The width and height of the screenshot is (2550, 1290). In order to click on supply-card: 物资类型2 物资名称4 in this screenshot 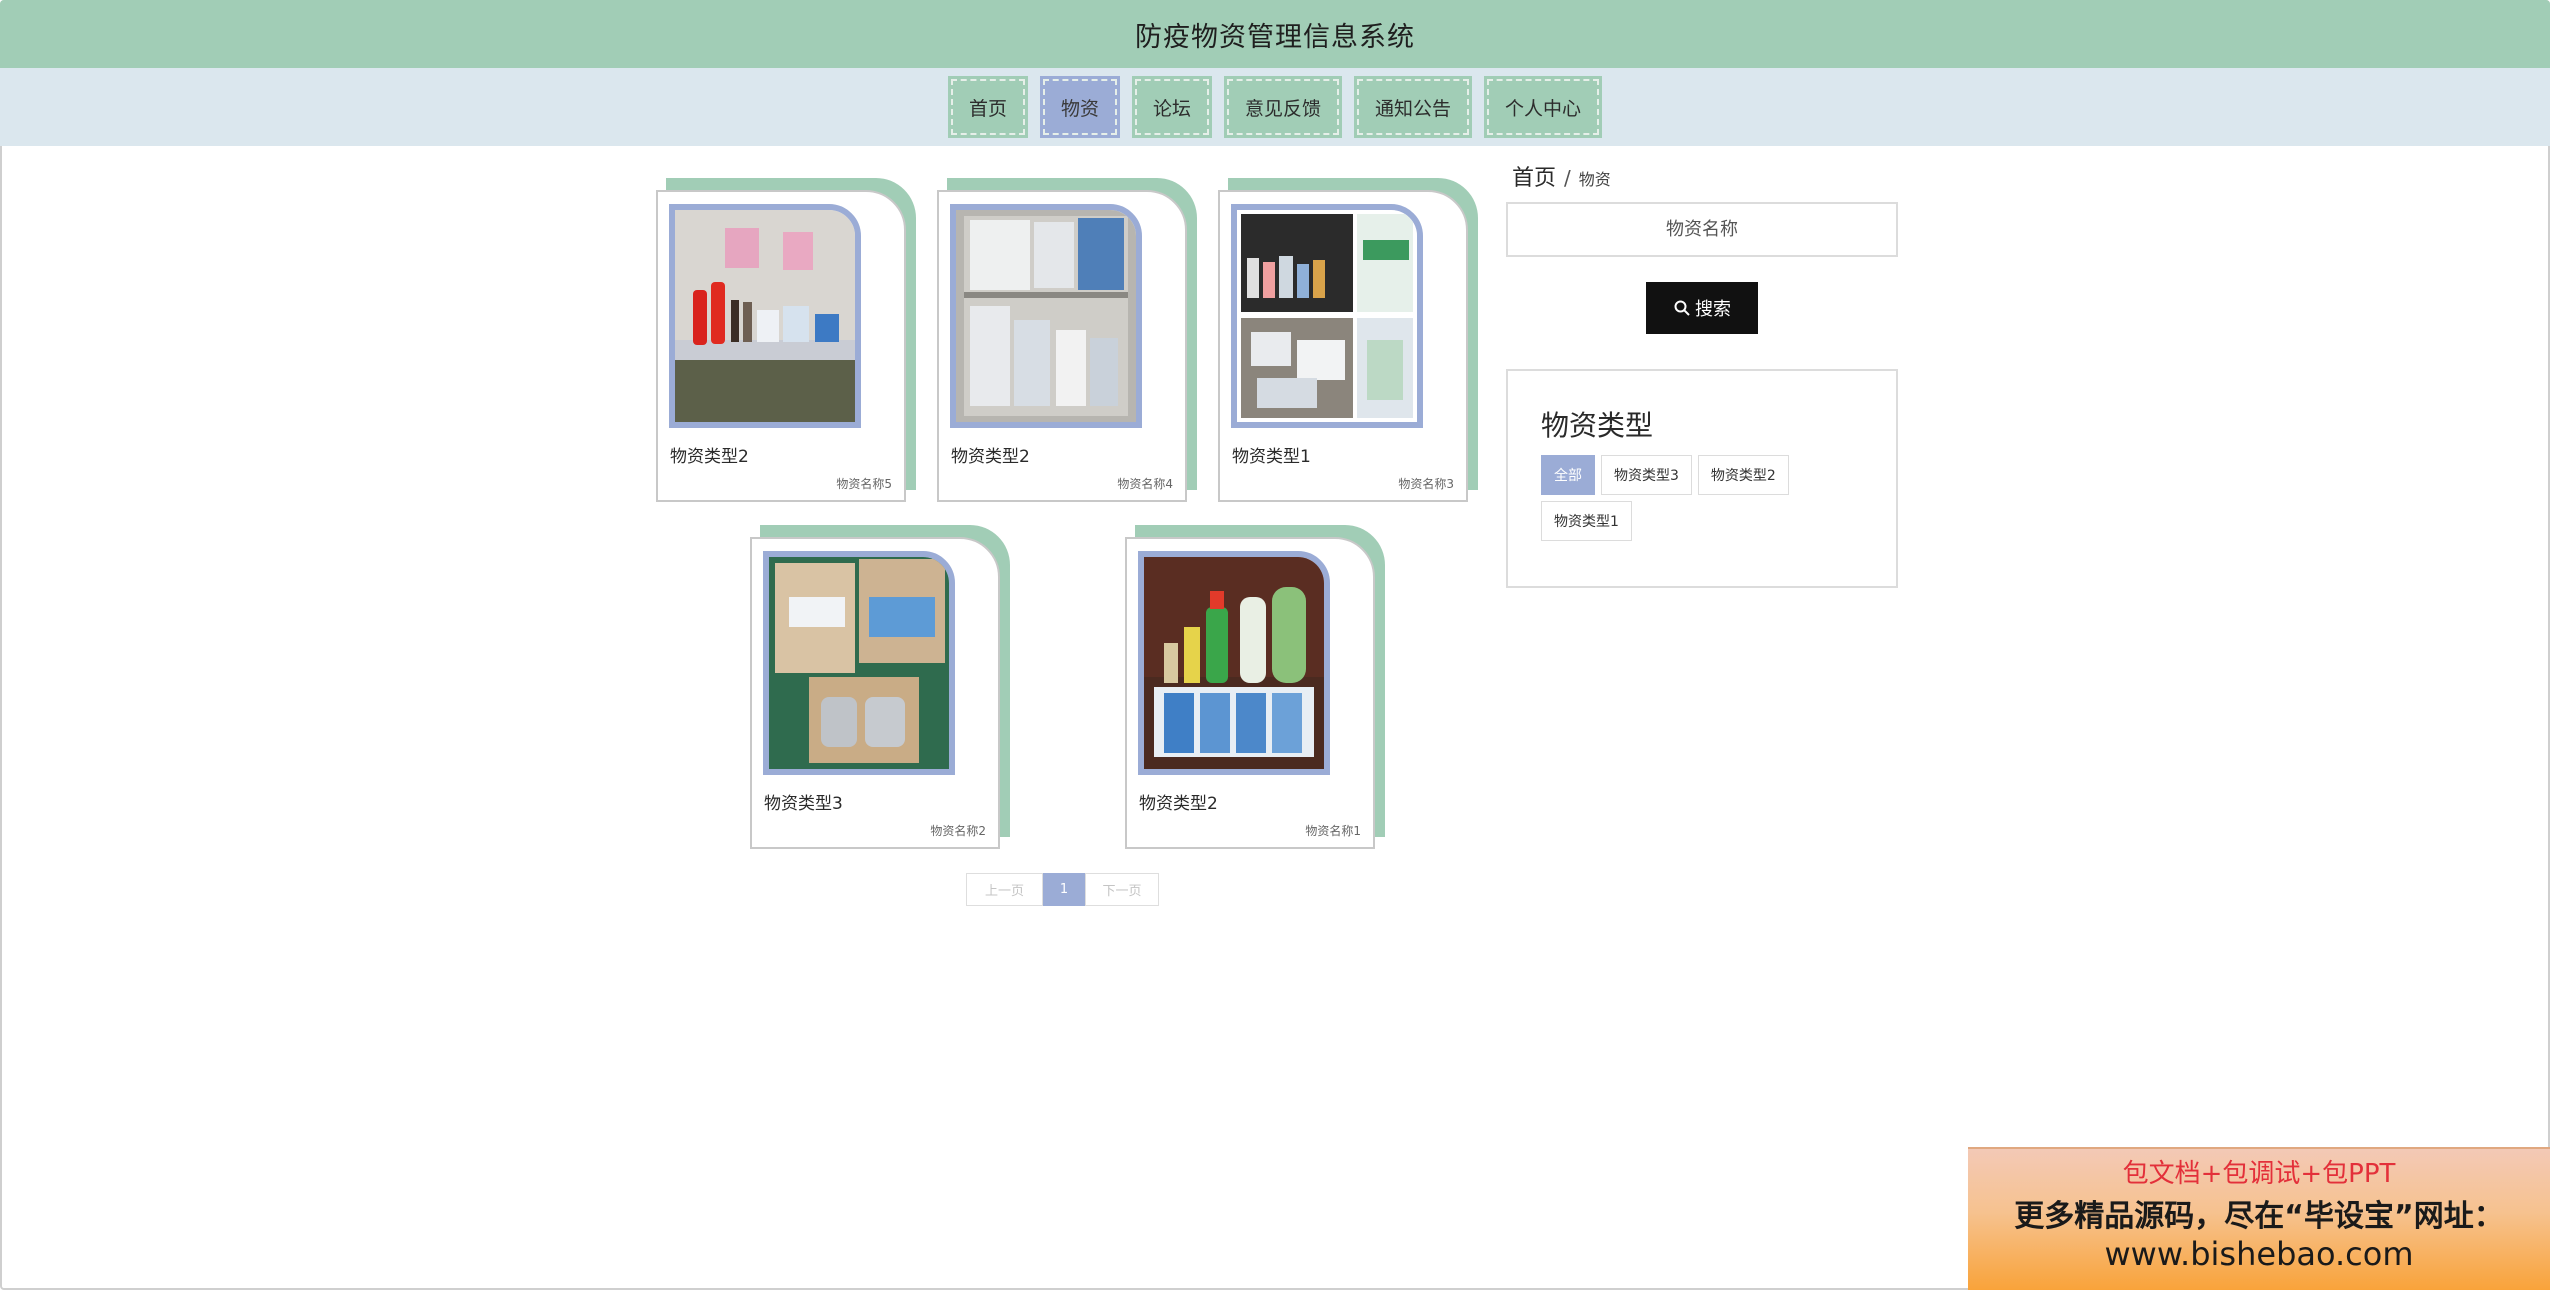, I will do `click(1067, 340)`.